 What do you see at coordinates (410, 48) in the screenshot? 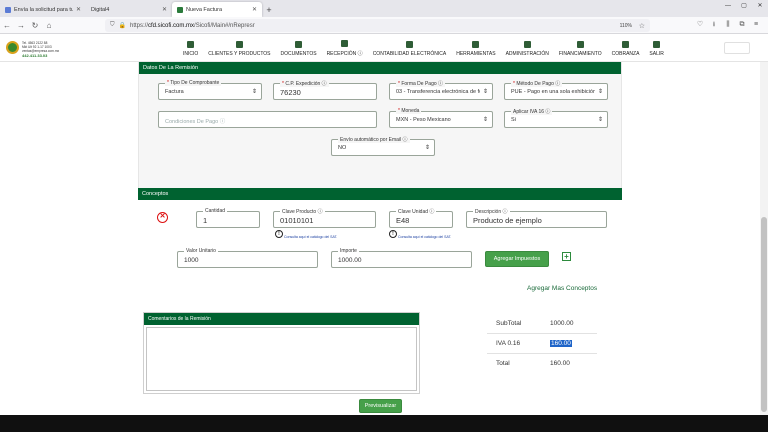
I see `menu-item-contabilidad: CONTABILIDAD ELECTRÓNICA` at bounding box center [410, 48].